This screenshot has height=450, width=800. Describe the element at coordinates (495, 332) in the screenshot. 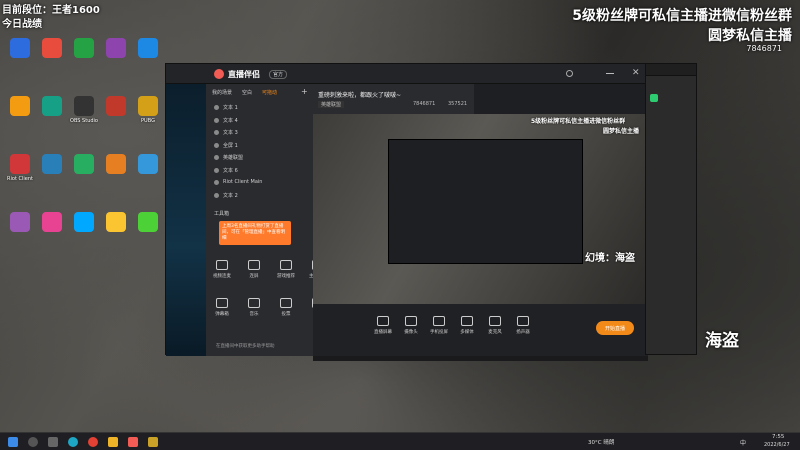

I see `toolbar-label: 麦克风` at that location.